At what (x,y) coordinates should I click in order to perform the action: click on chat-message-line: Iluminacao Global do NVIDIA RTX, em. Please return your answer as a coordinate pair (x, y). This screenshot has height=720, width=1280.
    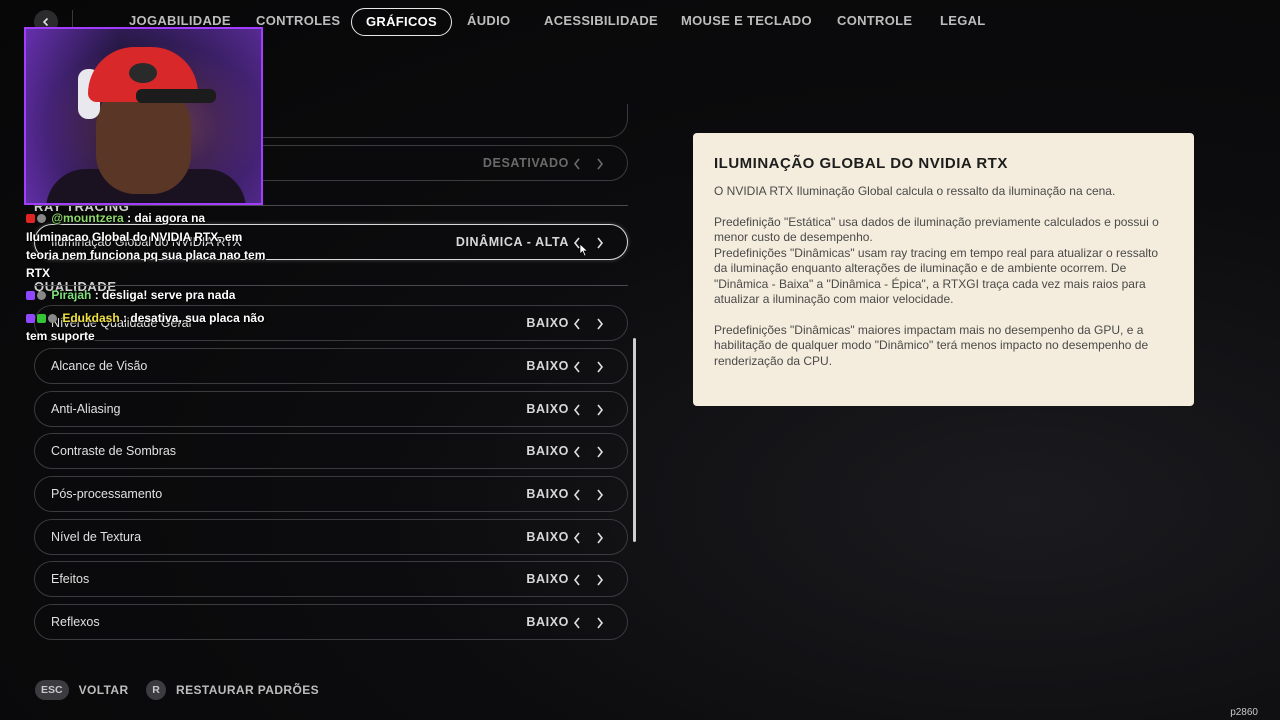
    Looking at the image, I should click on (134, 237).